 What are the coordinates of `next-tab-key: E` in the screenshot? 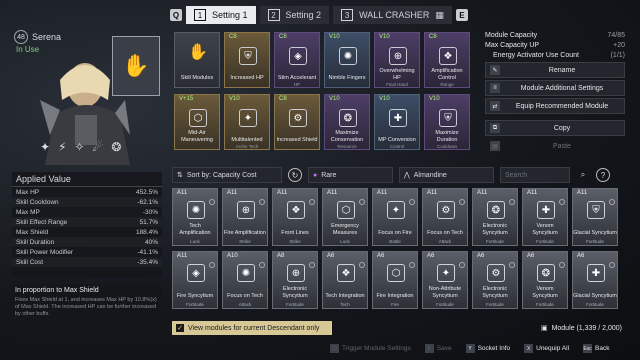 It's located at (461, 15).